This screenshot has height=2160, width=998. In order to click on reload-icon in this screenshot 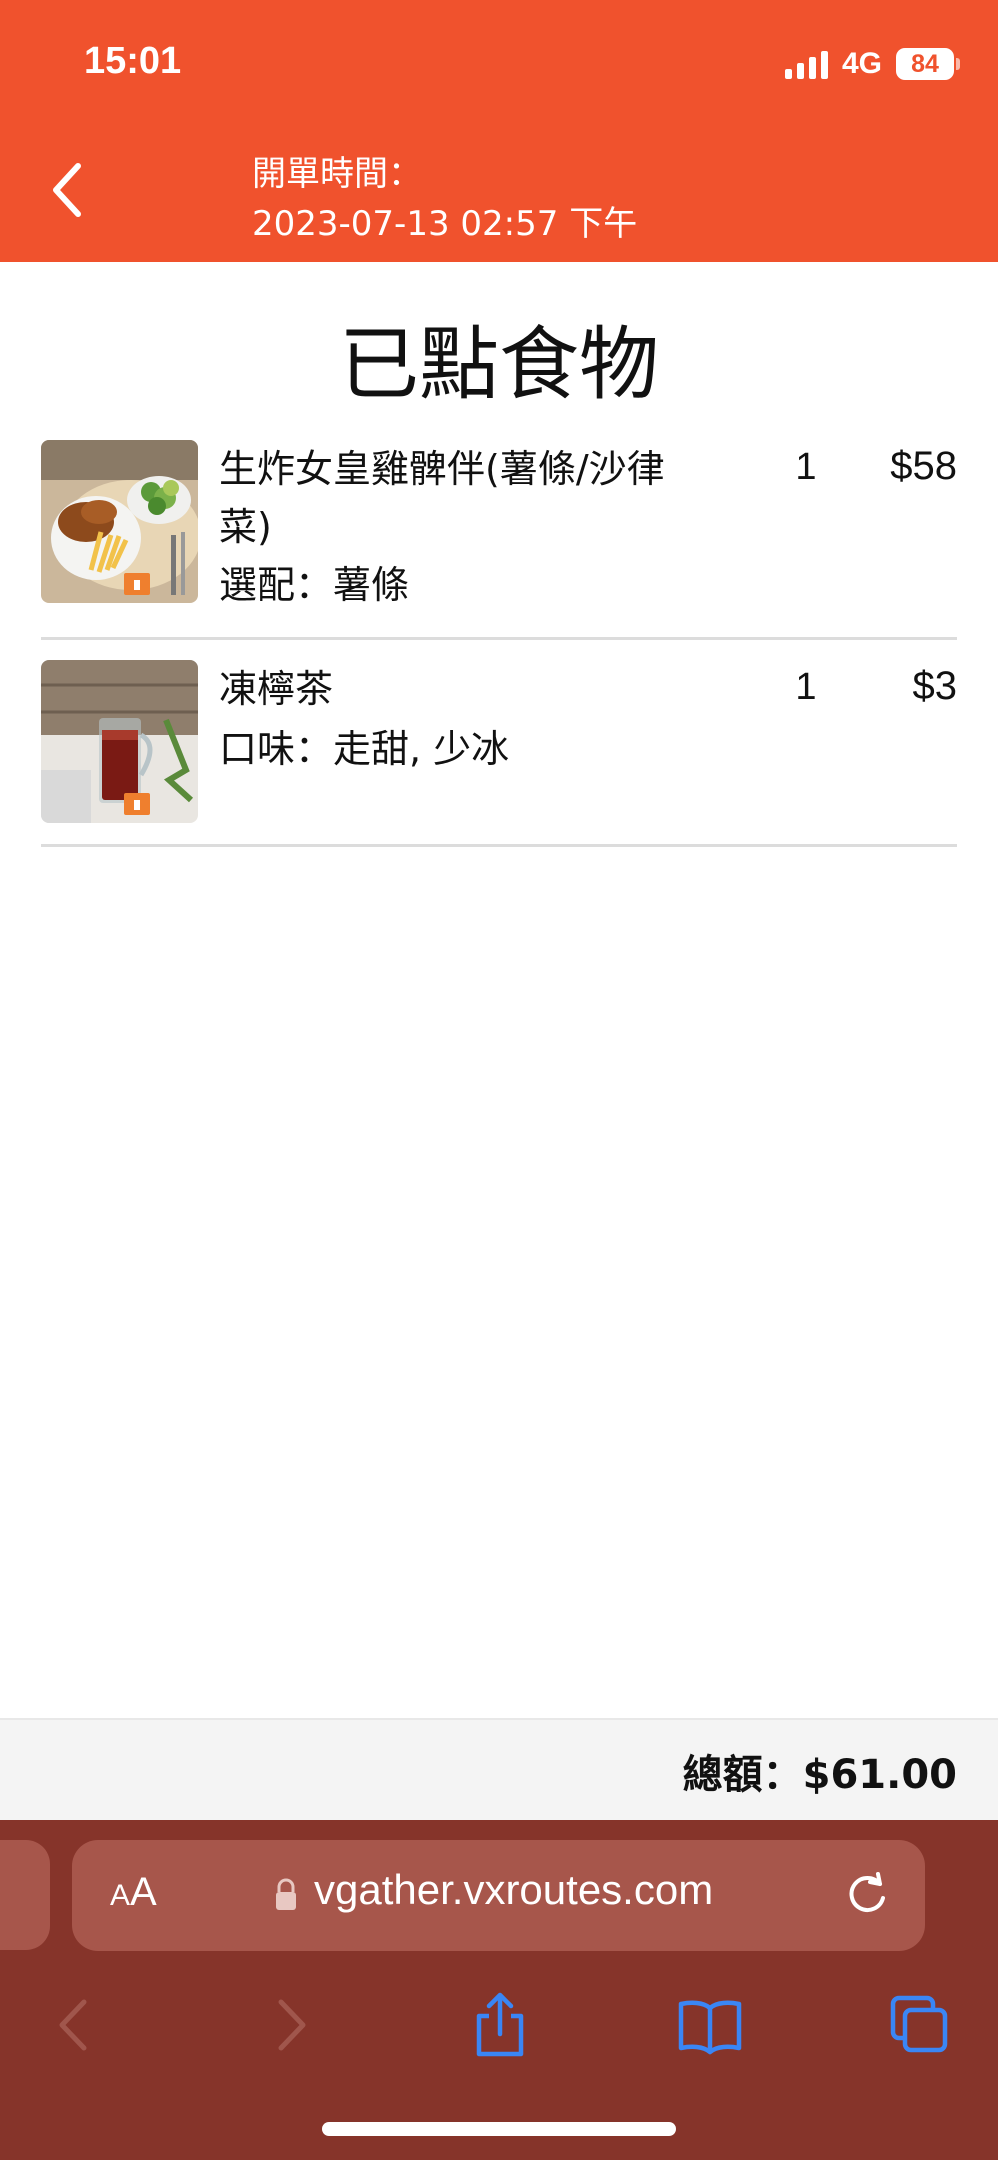, I will do `click(867, 1895)`.